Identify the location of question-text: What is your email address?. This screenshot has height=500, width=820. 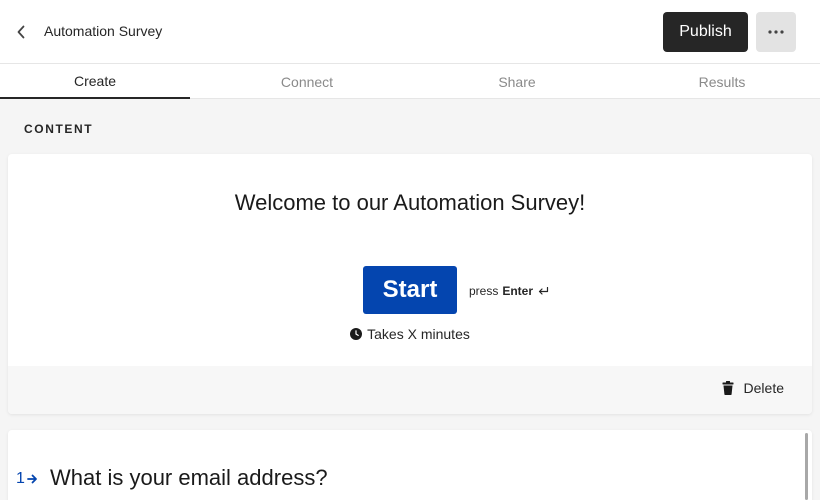
(189, 477).